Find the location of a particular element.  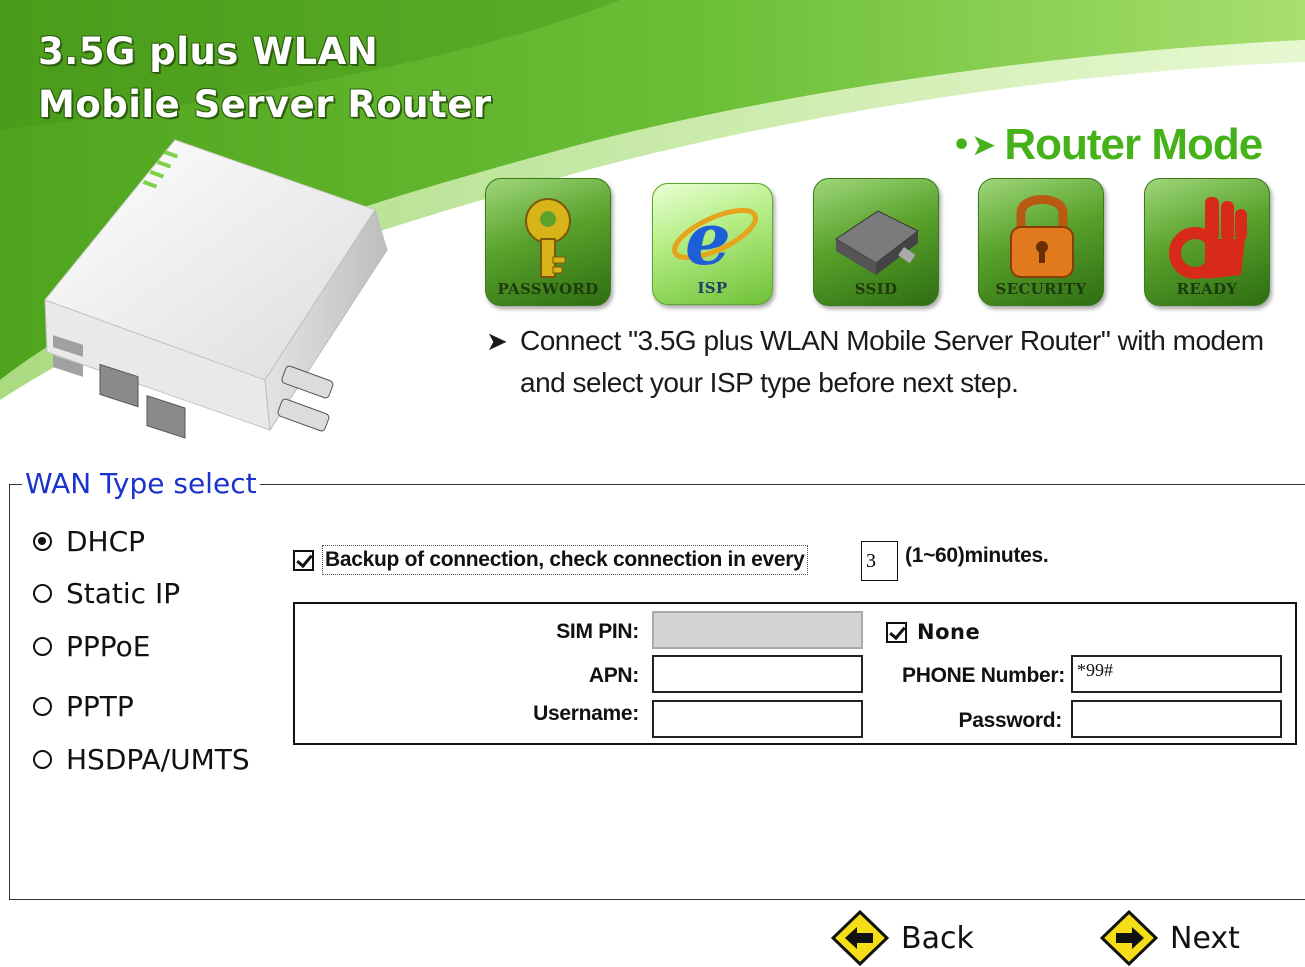

step-tile-isp: e ISP is located at coordinates (712, 244).